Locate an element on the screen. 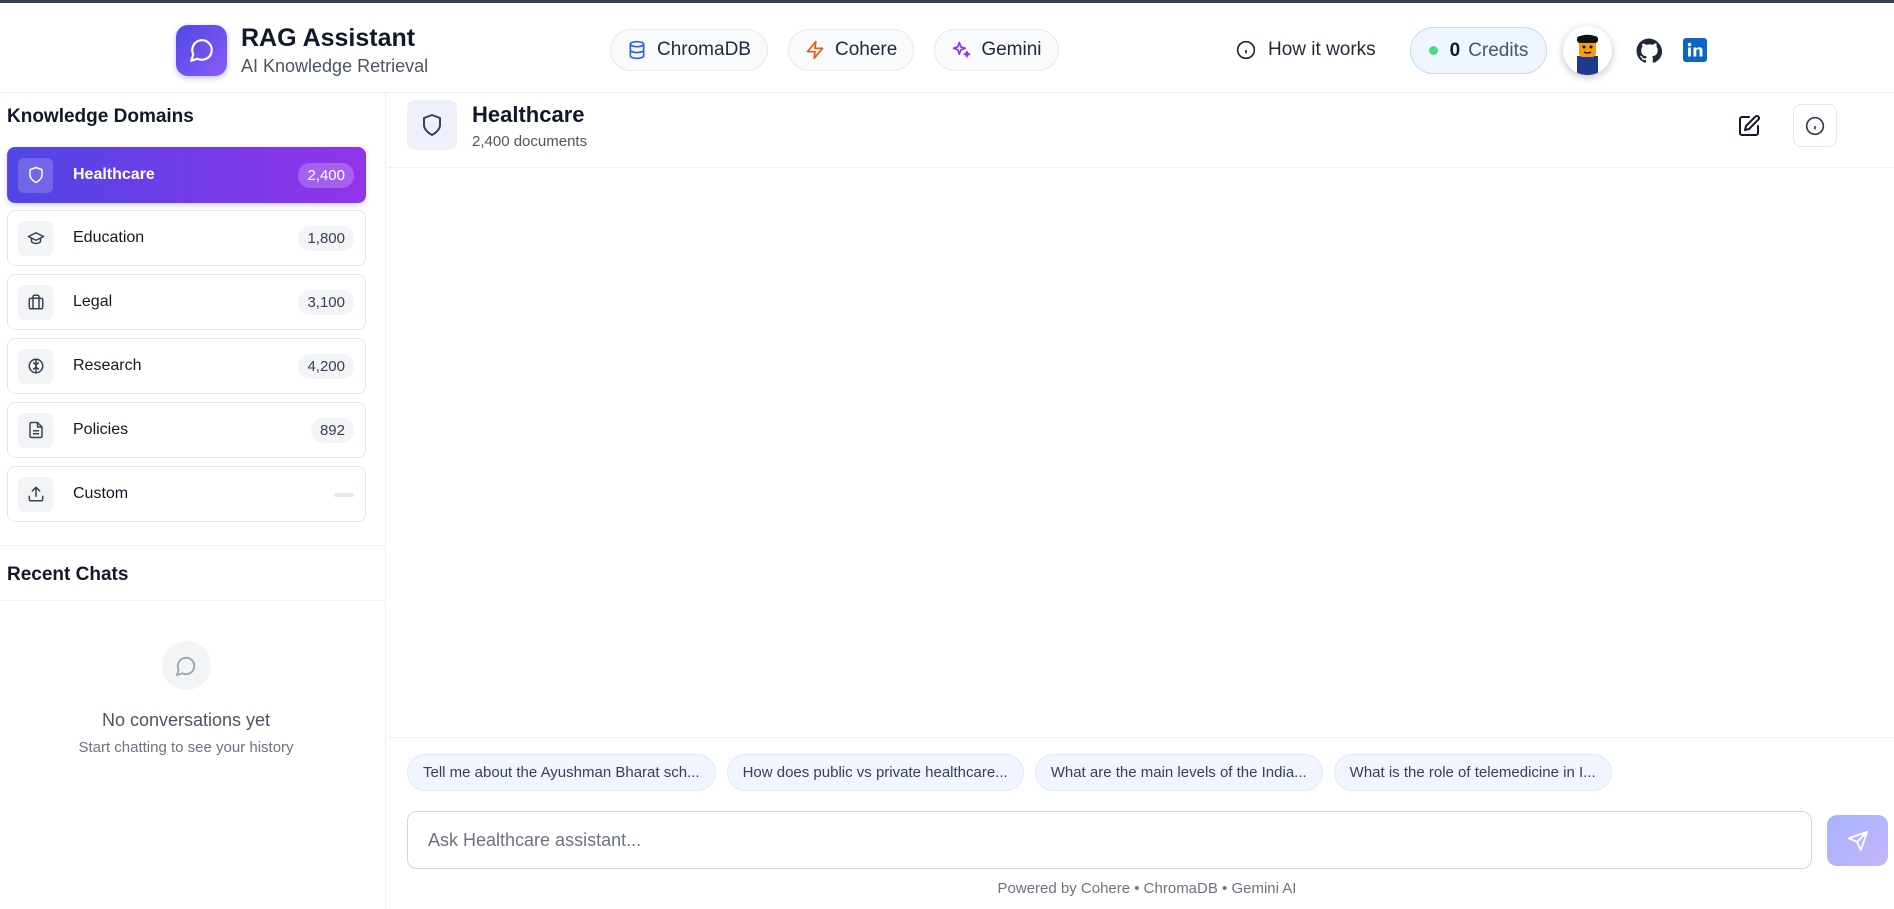 The height and width of the screenshot is (909, 1894). domain-label: Custom is located at coordinates (101, 493).